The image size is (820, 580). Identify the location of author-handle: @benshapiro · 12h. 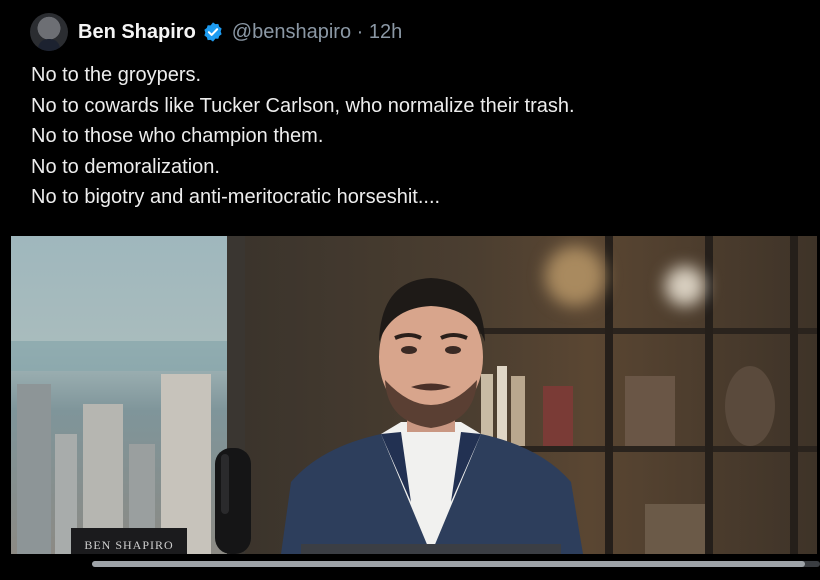
(317, 32).